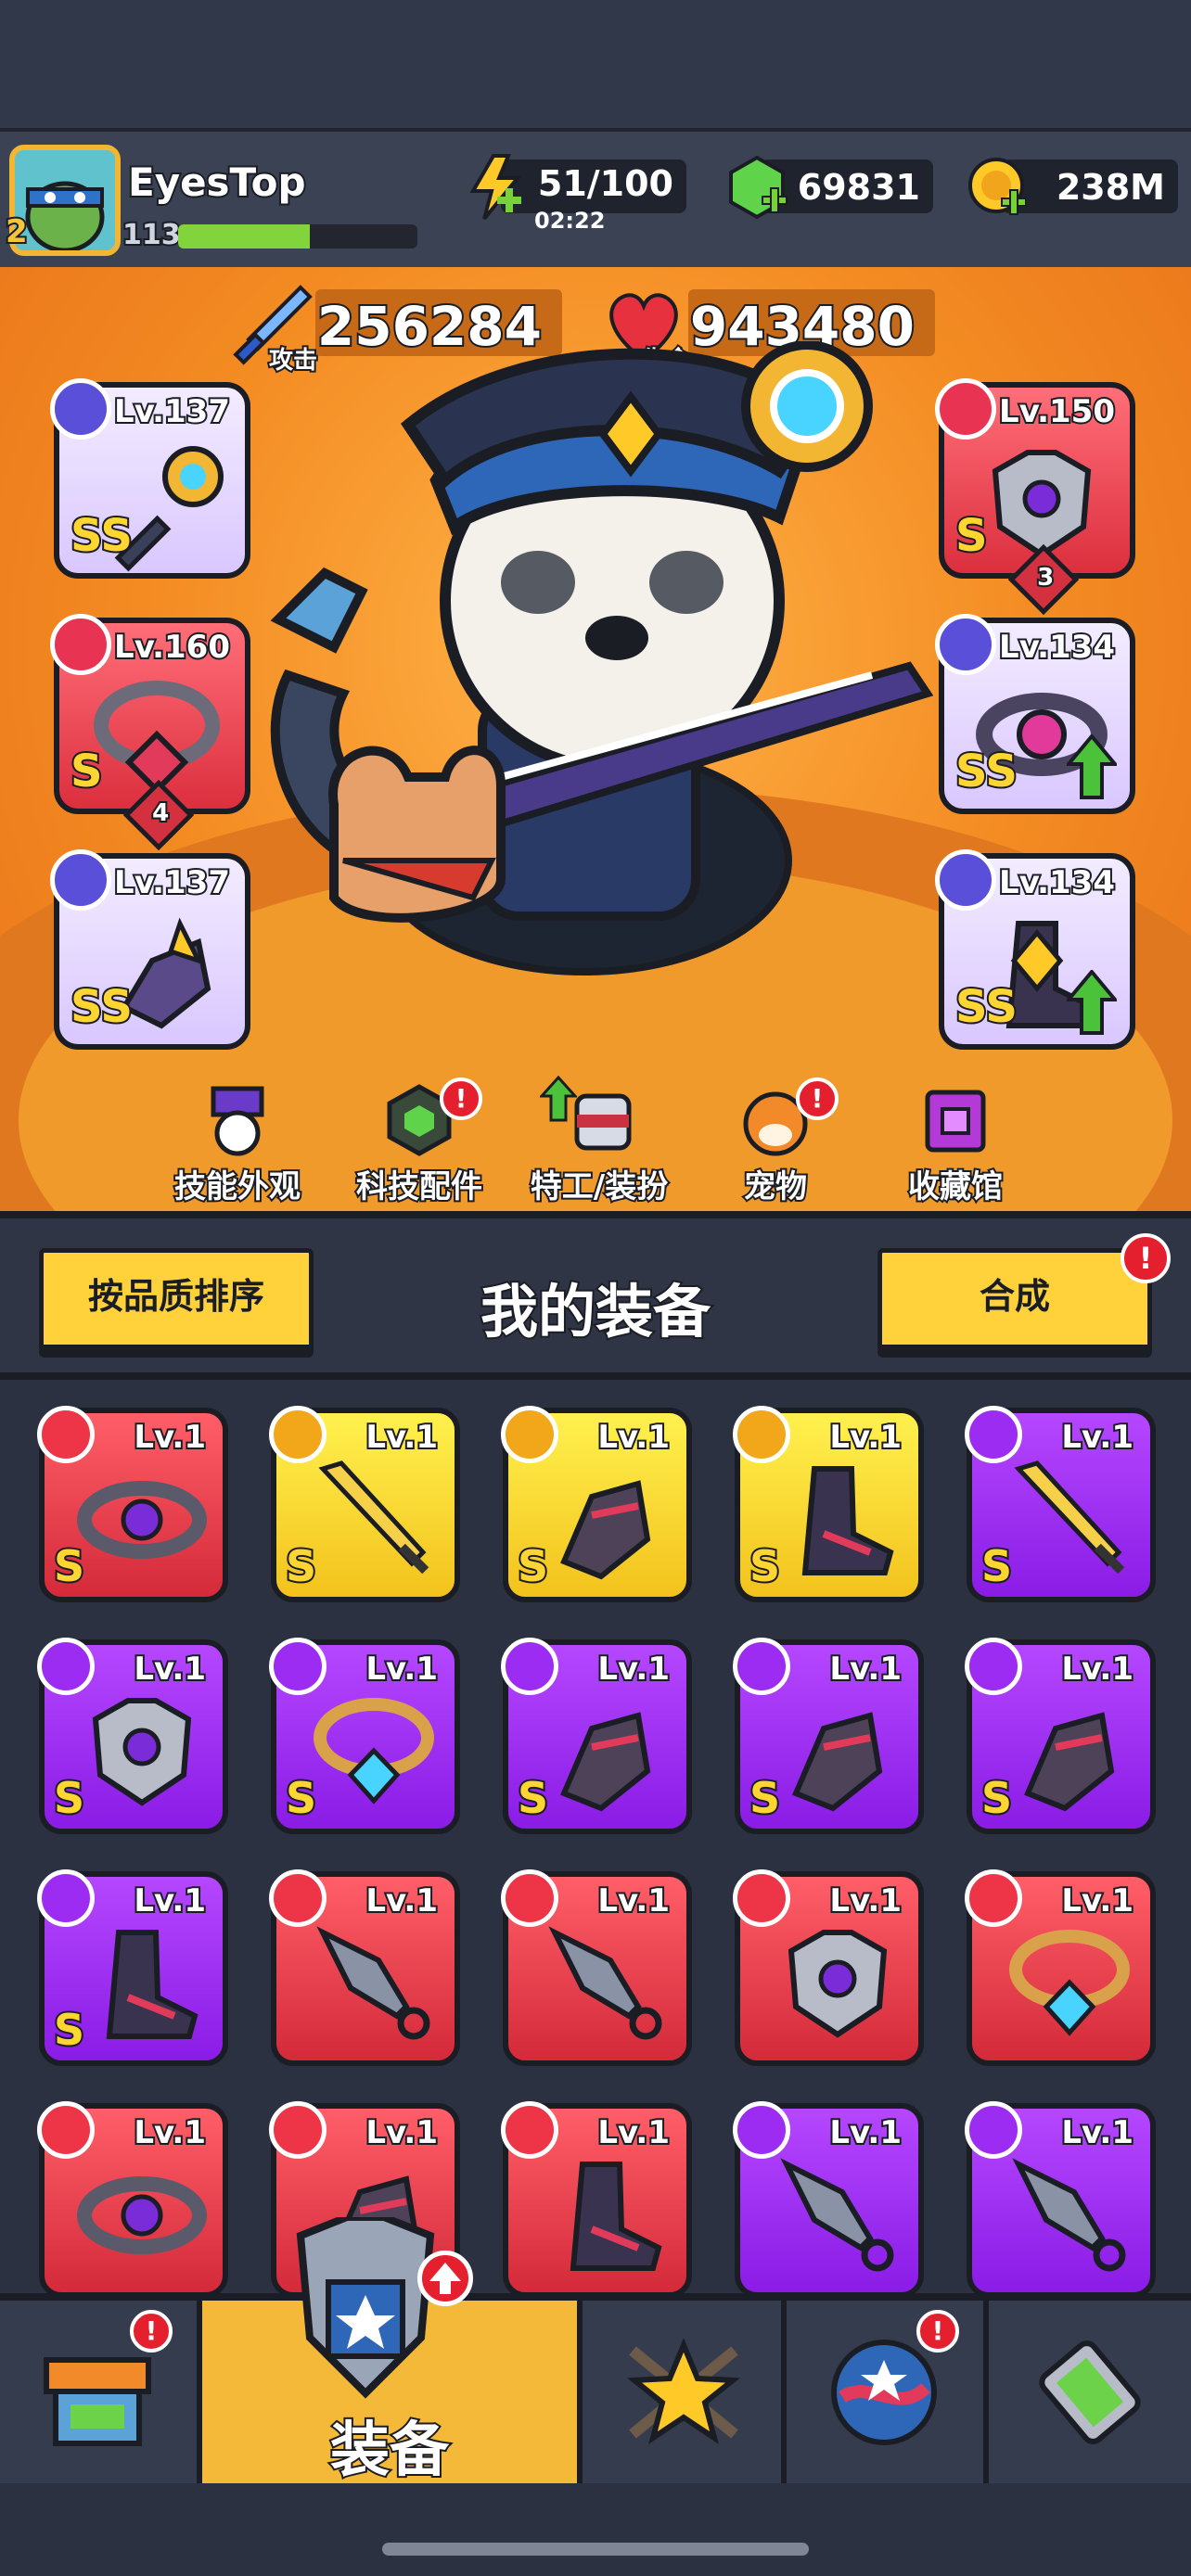  Describe the element at coordinates (17, 232) in the screenshot. I see `vip-level: 2` at that location.